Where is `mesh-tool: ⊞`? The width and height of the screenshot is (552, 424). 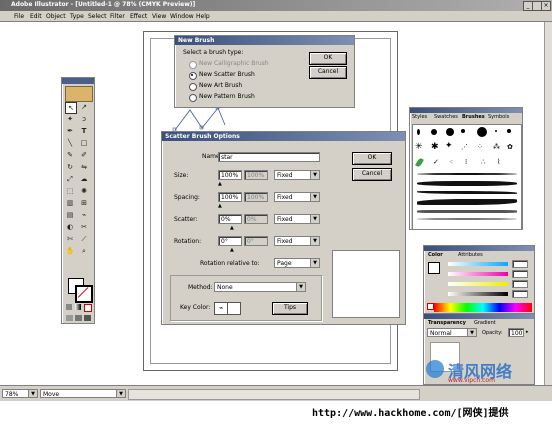 mesh-tool: ⊞ is located at coordinates (84, 203).